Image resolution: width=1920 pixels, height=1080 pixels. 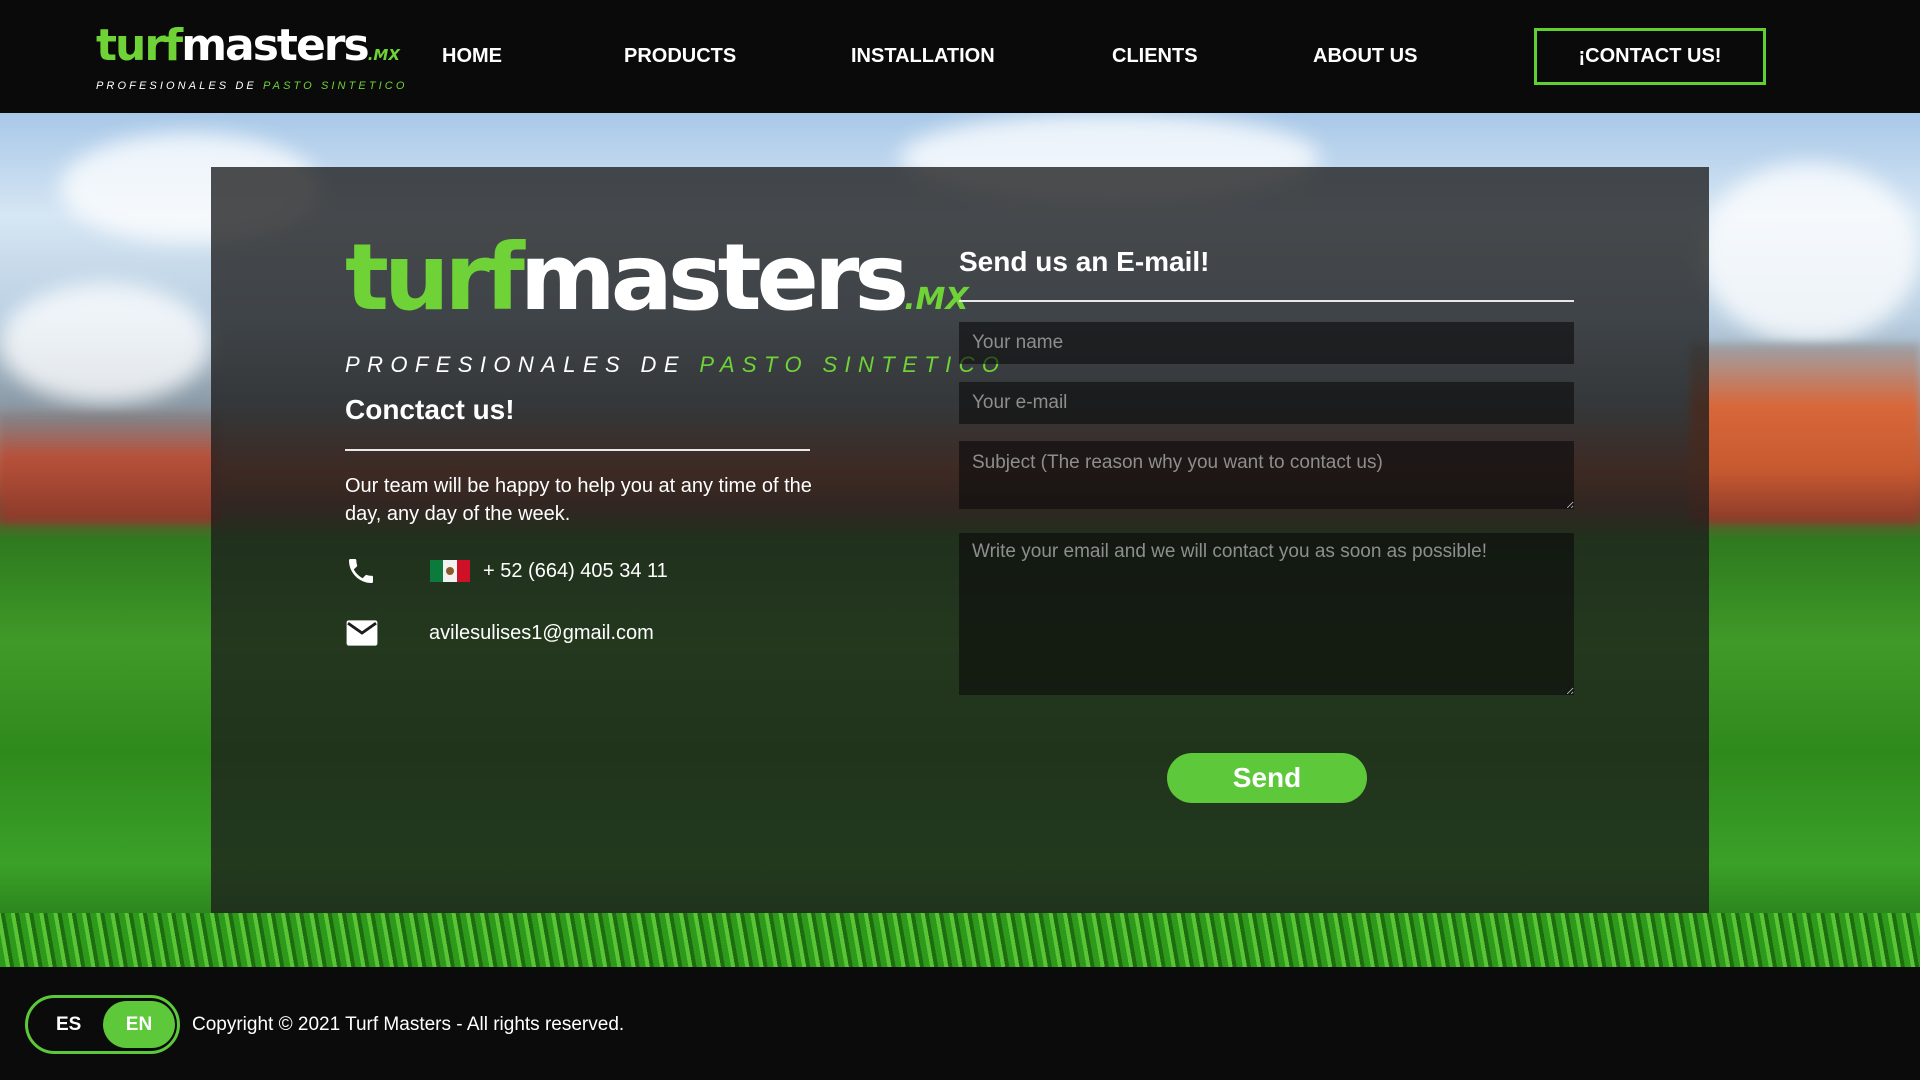 What do you see at coordinates (472, 56) in the screenshot?
I see `nav-home: HOME` at bounding box center [472, 56].